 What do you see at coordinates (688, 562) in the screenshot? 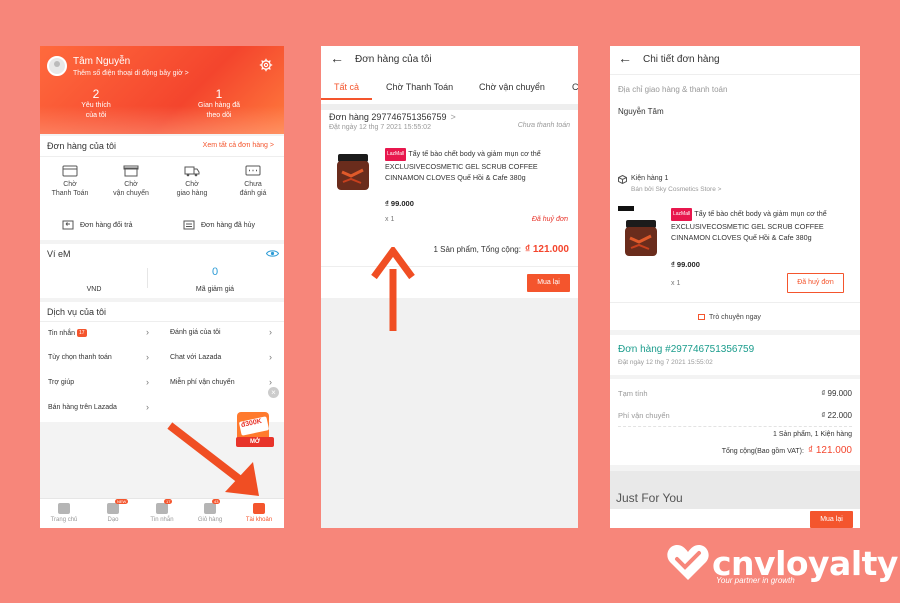
I see `cnvloyalty-heart-logo` at bounding box center [688, 562].